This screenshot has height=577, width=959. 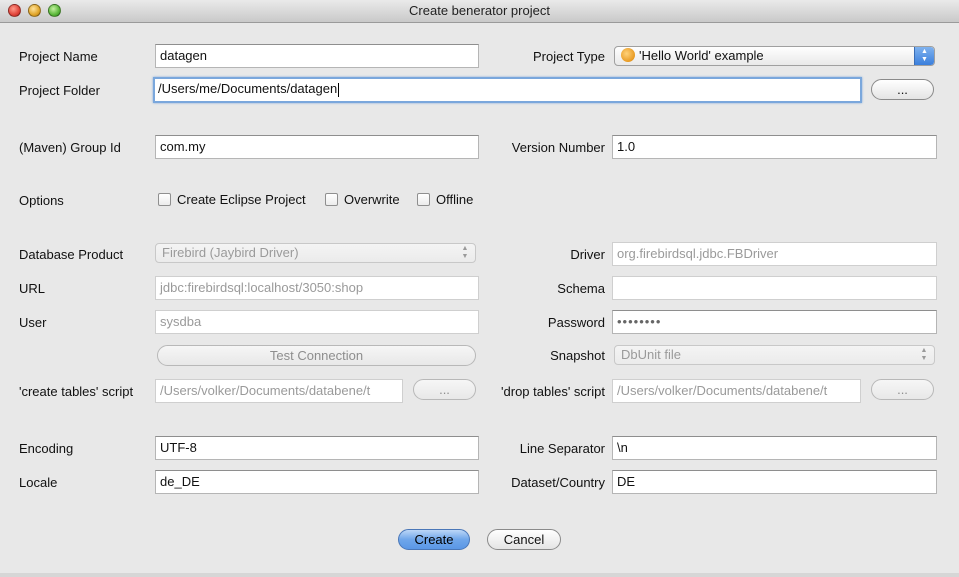 I want to click on line-separator-input: \n, so click(x=774, y=448).